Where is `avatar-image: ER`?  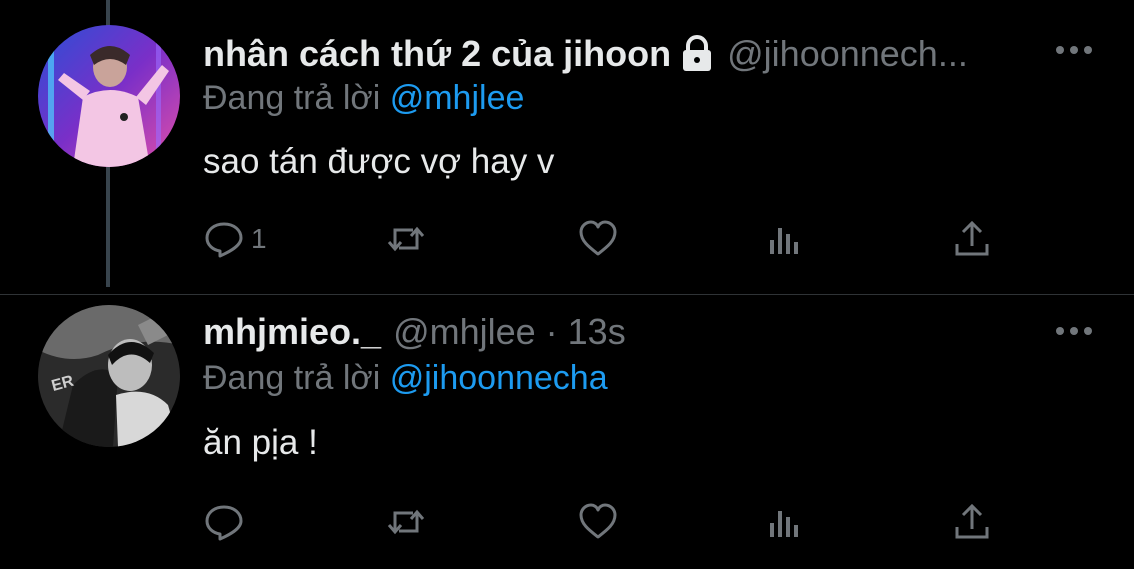 avatar-image: ER is located at coordinates (109, 376).